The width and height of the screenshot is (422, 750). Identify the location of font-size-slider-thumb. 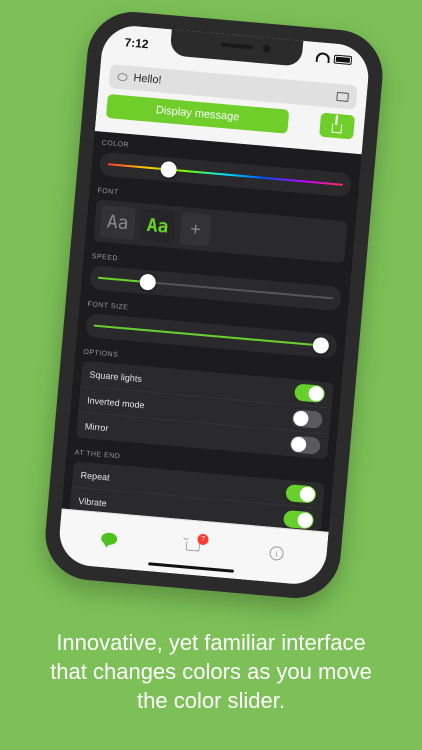
(321, 345).